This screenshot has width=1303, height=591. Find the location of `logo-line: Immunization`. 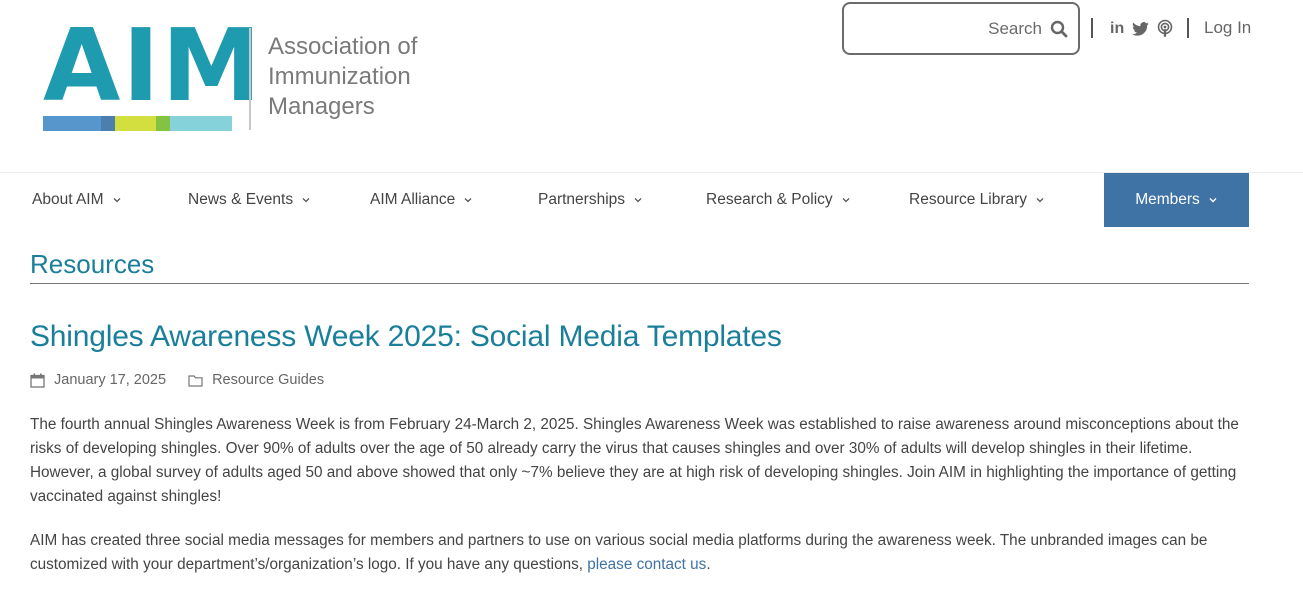

logo-line: Immunization is located at coordinates (339, 76).